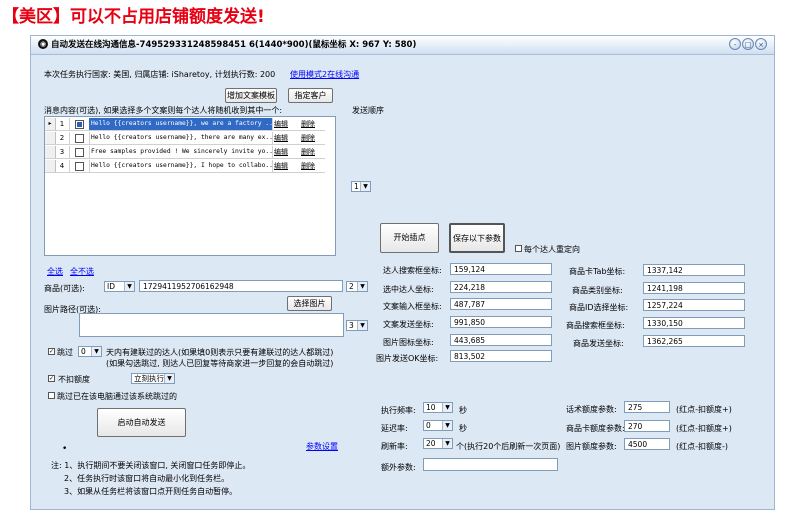 The width and height of the screenshot is (809, 510). What do you see at coordinates (463, 428) in the screenshot?
I see `delay-unit: 秒` at bounding box center [463, 428].